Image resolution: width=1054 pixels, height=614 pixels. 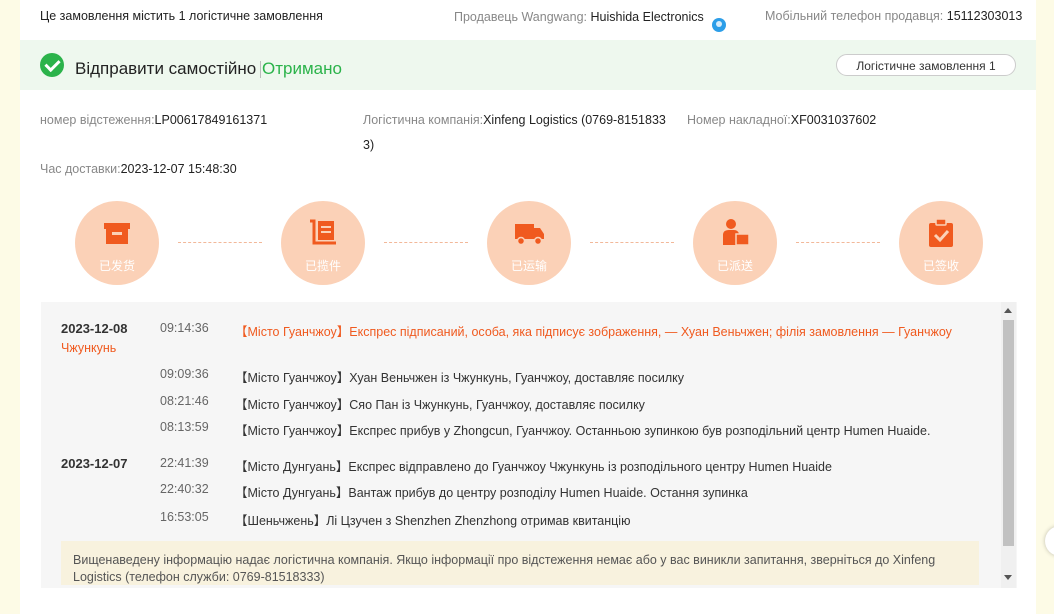 I want to click on event-time: 09:09:36, so click(x=184, y=374).